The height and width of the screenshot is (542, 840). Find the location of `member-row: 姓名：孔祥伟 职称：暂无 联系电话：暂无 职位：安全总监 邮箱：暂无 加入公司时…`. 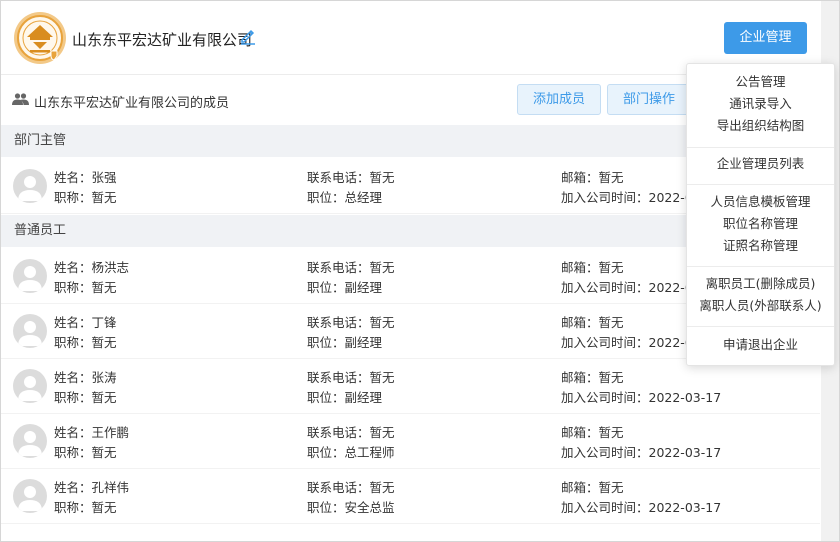

member-row: 姓名：孔祥伟 职称：暂无 联系电话：暂无 职位：安全总监 邮箱：暂无 加入公司时… is located at coordinates (410, 496).